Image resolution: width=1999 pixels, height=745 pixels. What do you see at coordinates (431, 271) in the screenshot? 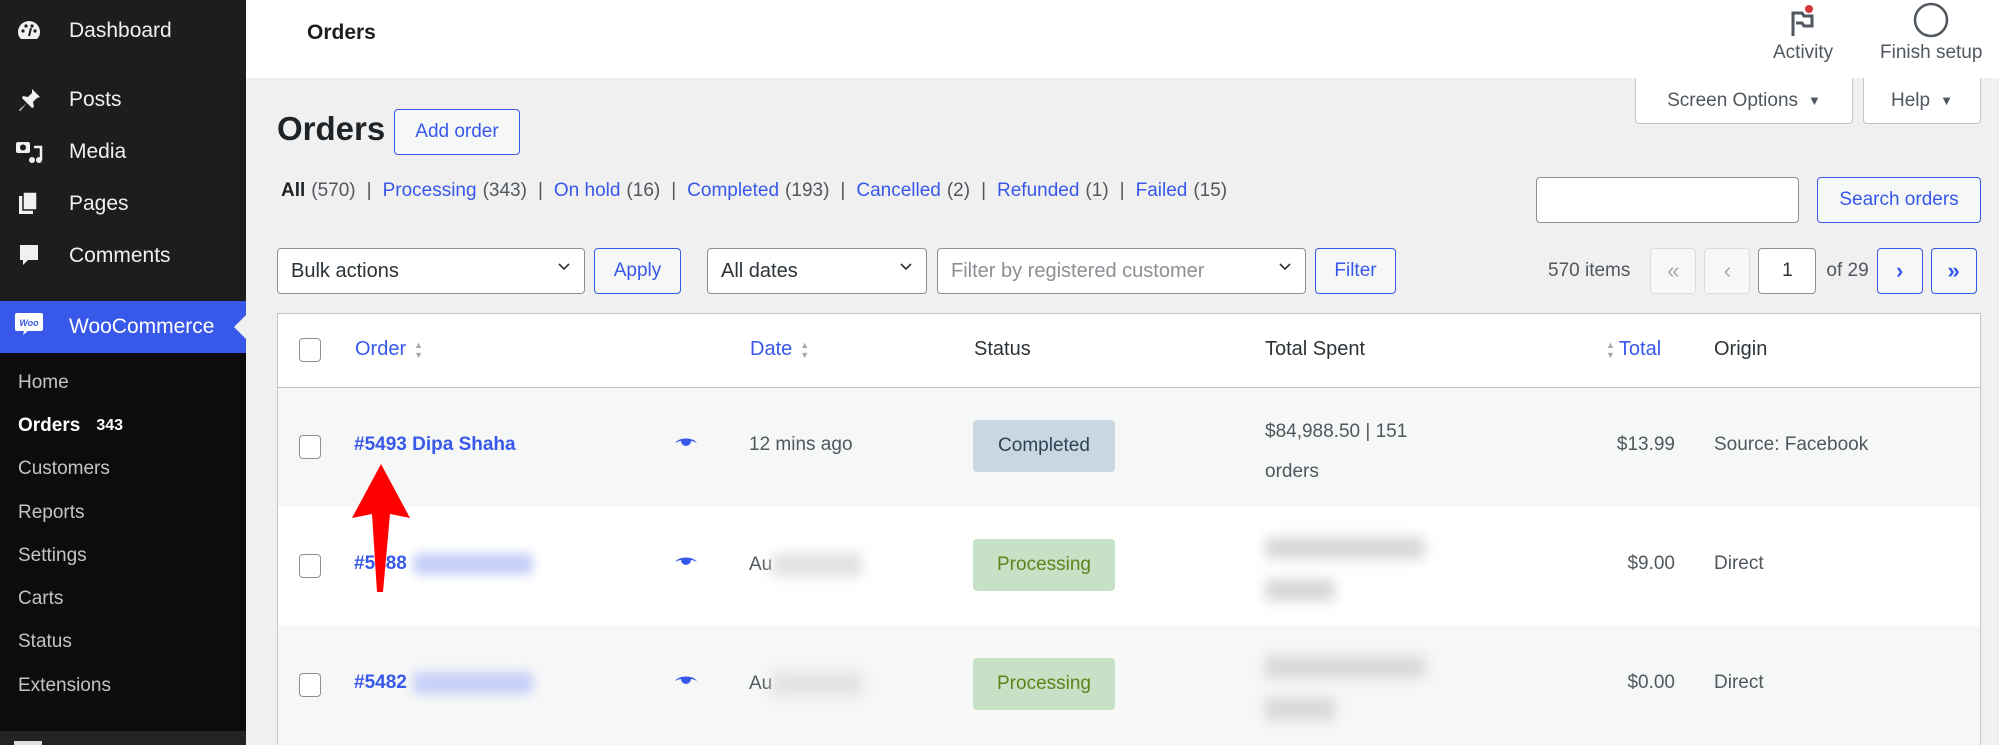
I see `bulk-actions-select: Bulk actions` at bounding box center [431, 271].